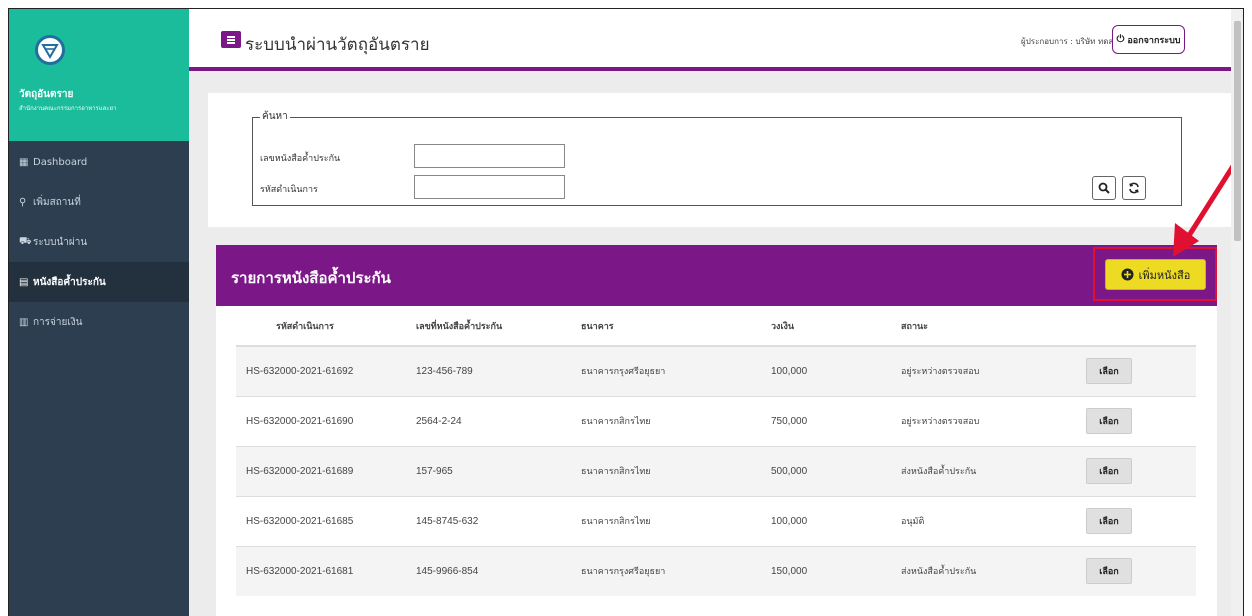 Image resolution: width=1252 pixels, height=616 pixels. Describe the element at coordinates (486, 420) in the screenshot. I see `cell-guarantee-number: 2564-2-24` at that location.